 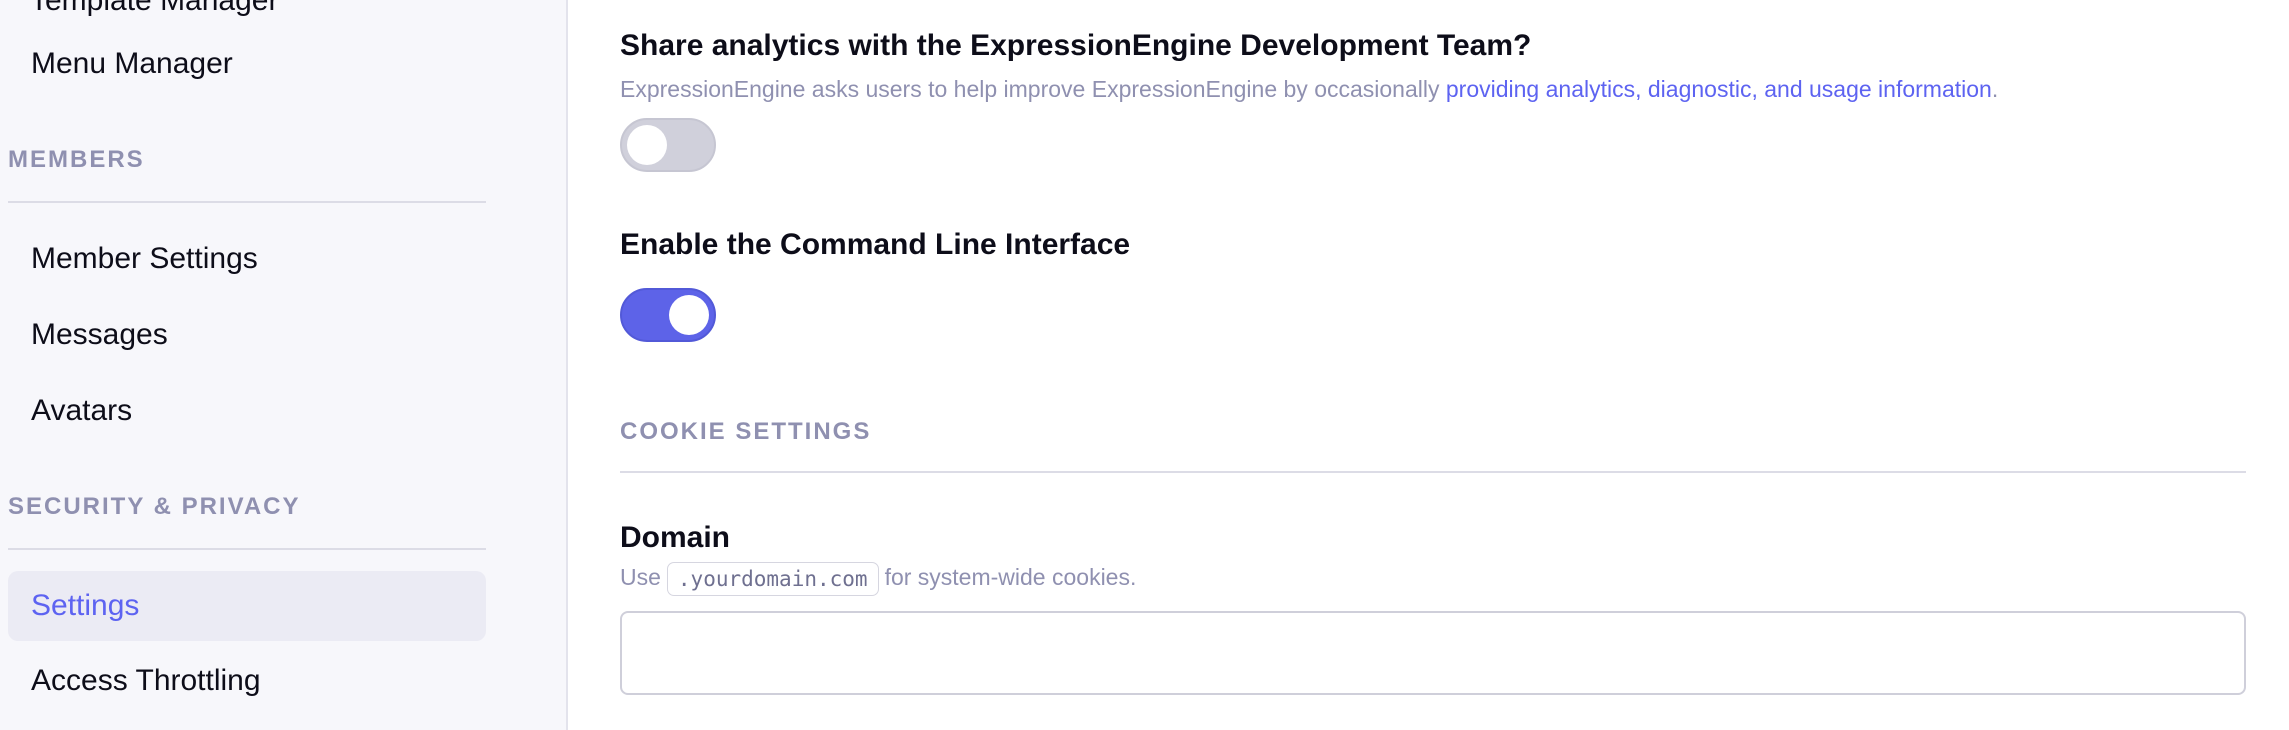 What do you see at coordinates (132, 63) in the screenshot?
I see `sidebar-item-label: Menu Manager` at bounding box center [132, 63].